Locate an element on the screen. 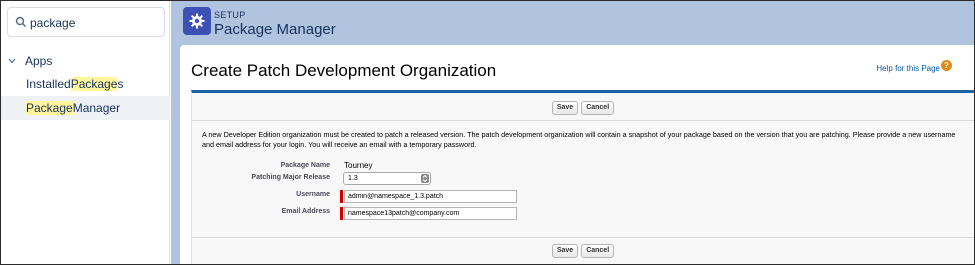 This screenshot has width=975, height=265. username-label: Username is located at coordinates (313, 194).